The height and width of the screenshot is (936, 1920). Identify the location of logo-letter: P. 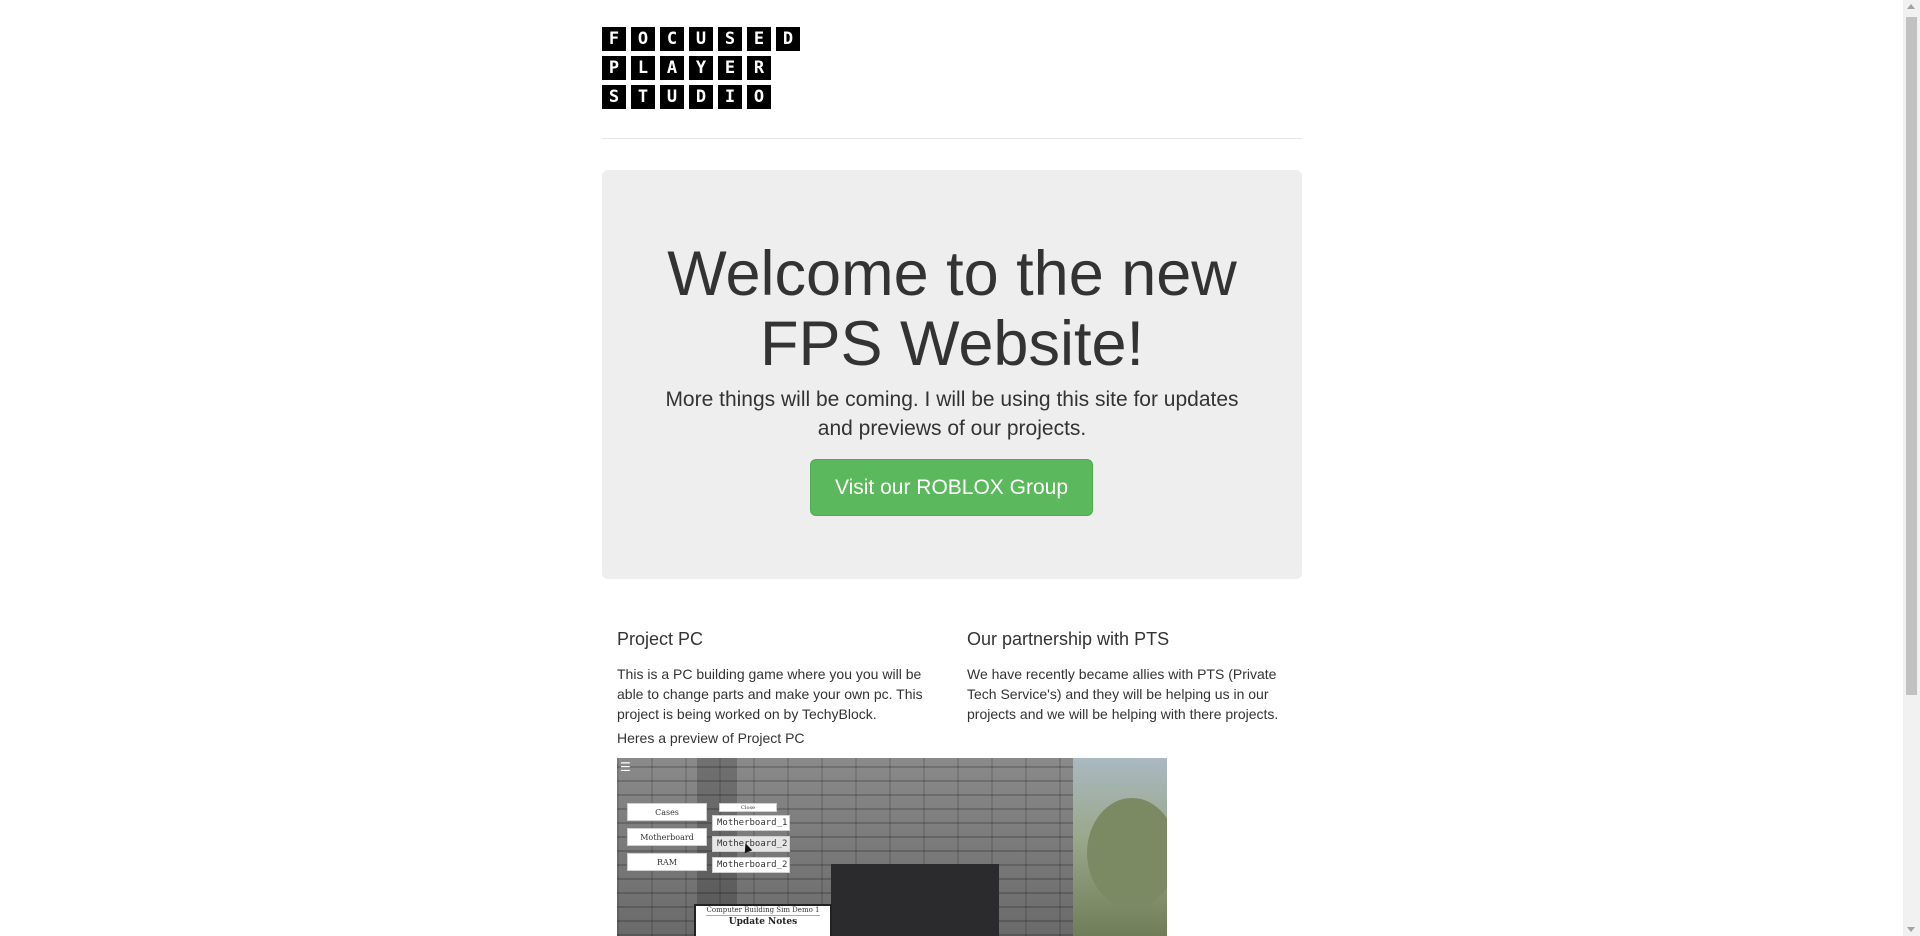
(614, 68).